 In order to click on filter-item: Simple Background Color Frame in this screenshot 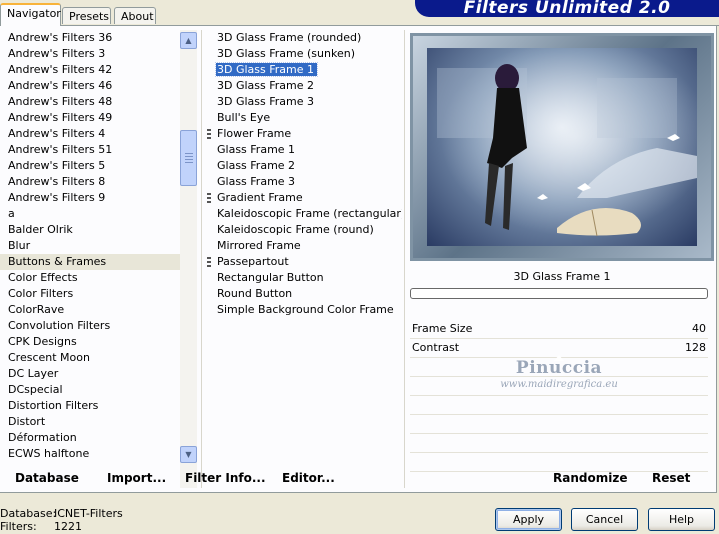, I will do `click(304, 310)`.